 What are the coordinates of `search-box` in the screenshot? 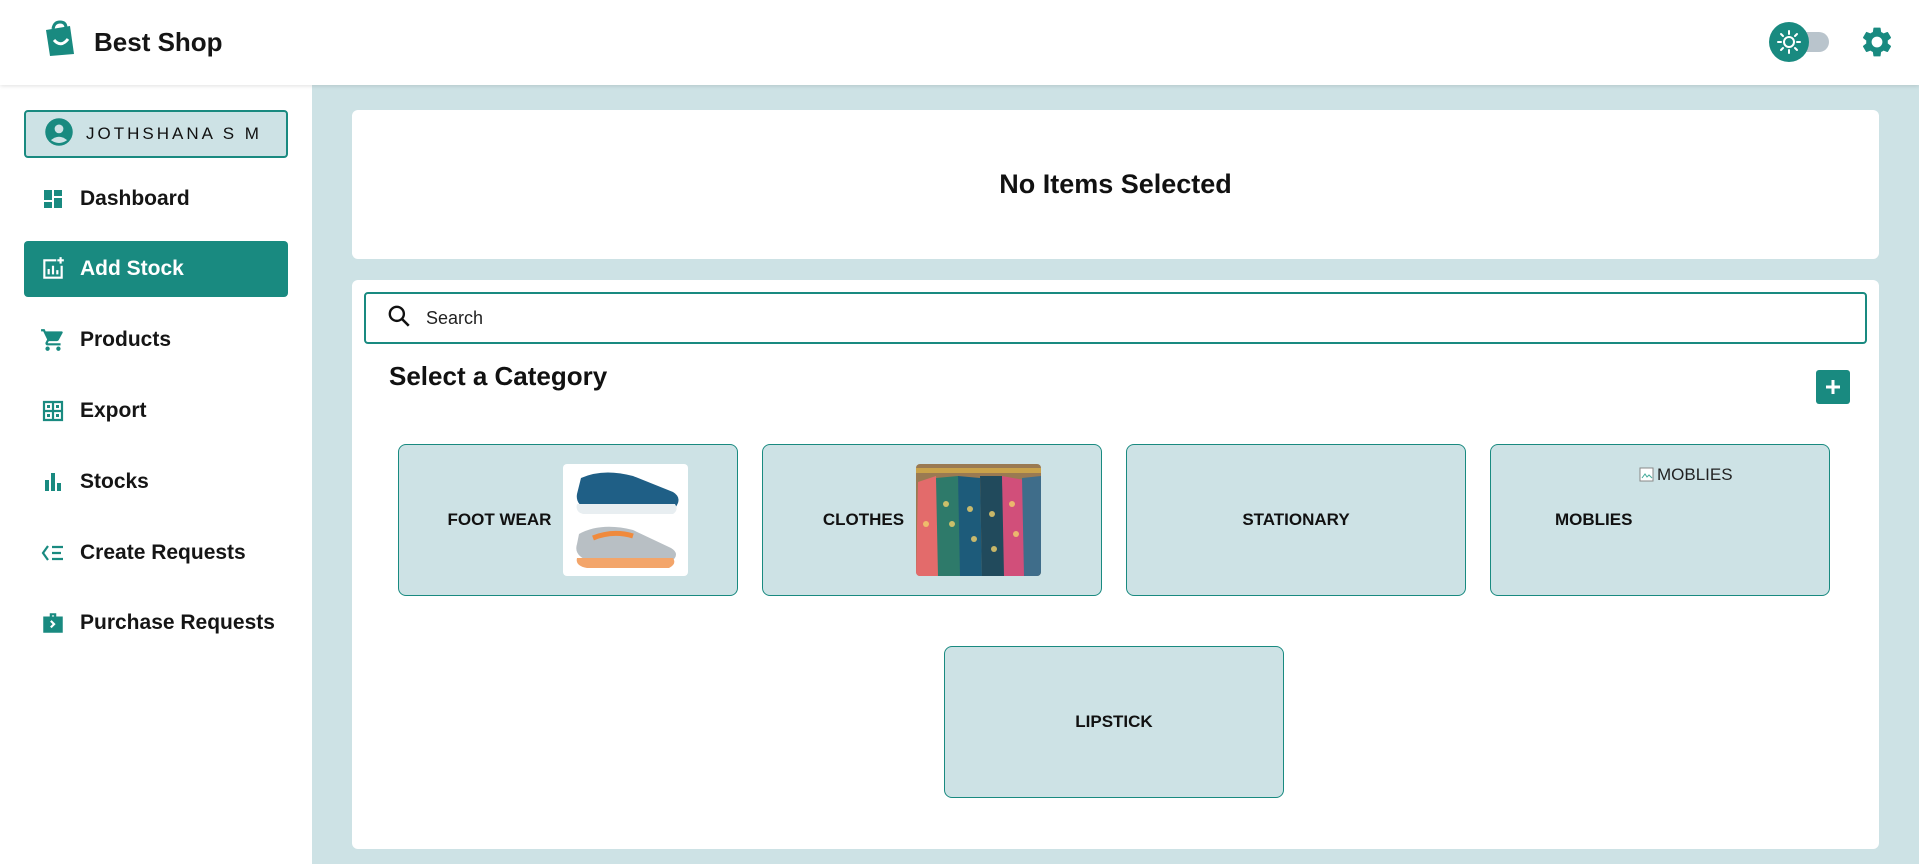 It's located at (1115, 318).